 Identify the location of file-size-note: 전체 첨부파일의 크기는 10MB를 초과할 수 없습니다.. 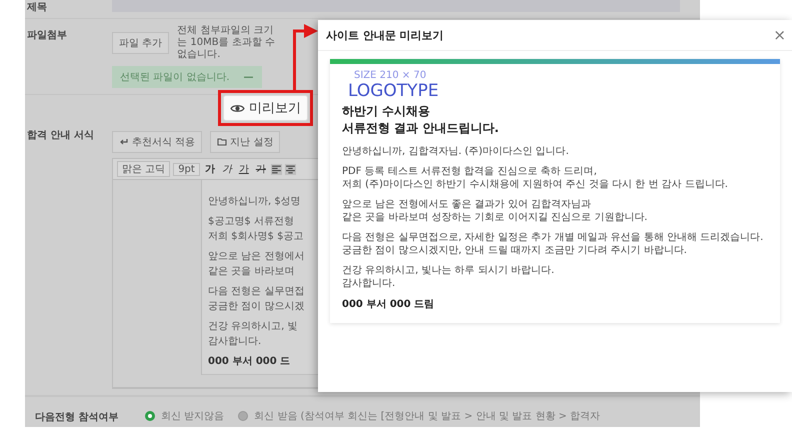
(226, 43).